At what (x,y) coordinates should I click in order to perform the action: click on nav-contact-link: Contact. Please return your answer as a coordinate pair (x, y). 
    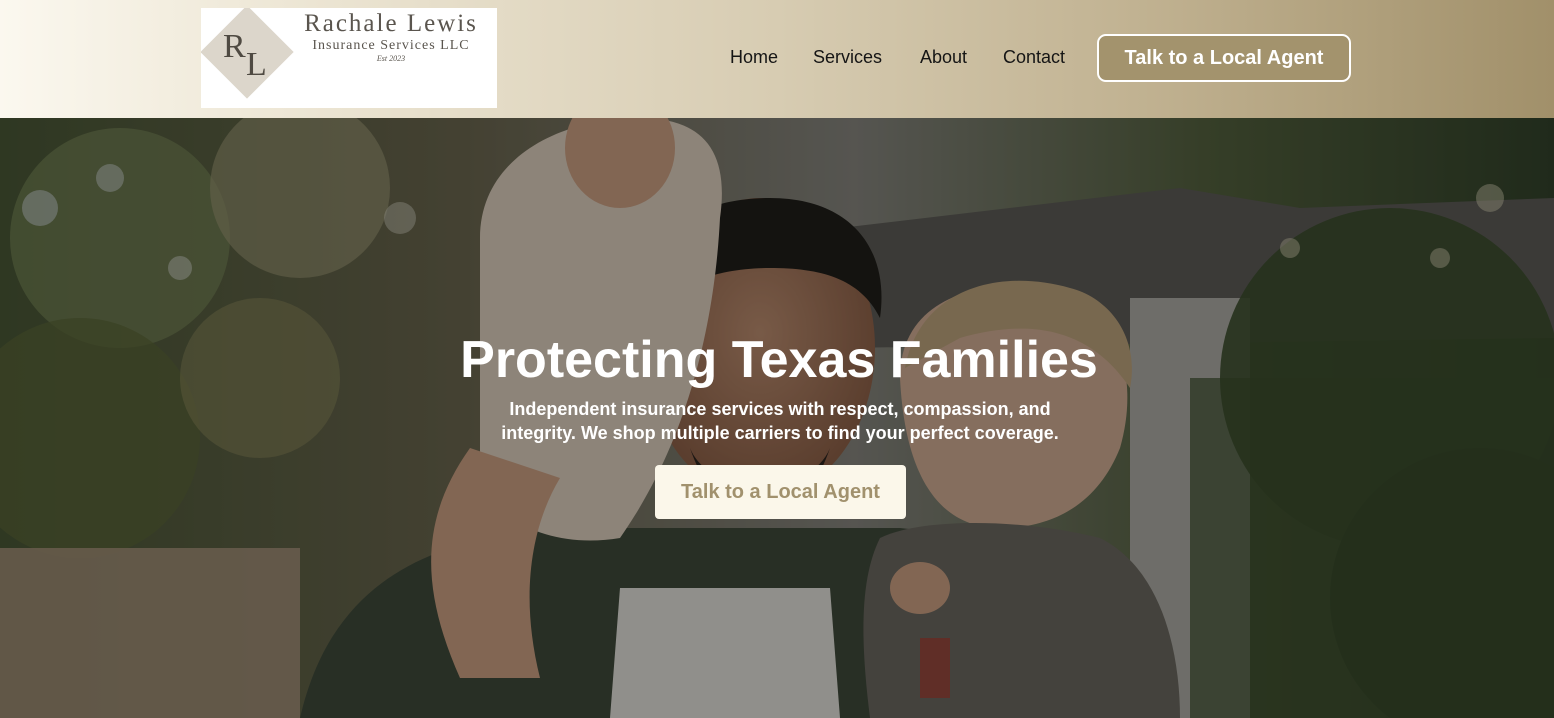
    Looking at the image, I should click on (1034, 57).